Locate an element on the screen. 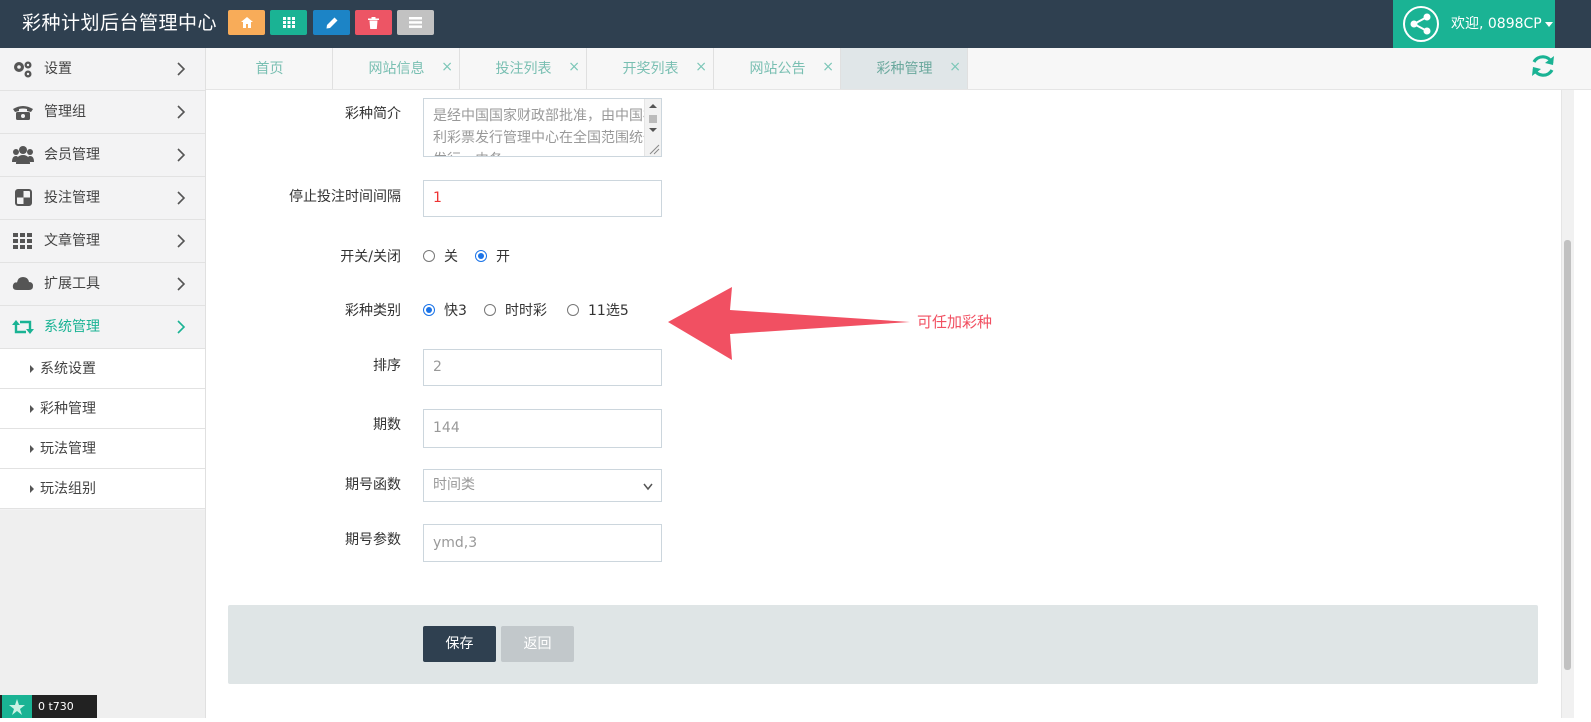 The height and width of the screenshot is (722, 1591). switch-off-radio is located at coordinates (429, 256).